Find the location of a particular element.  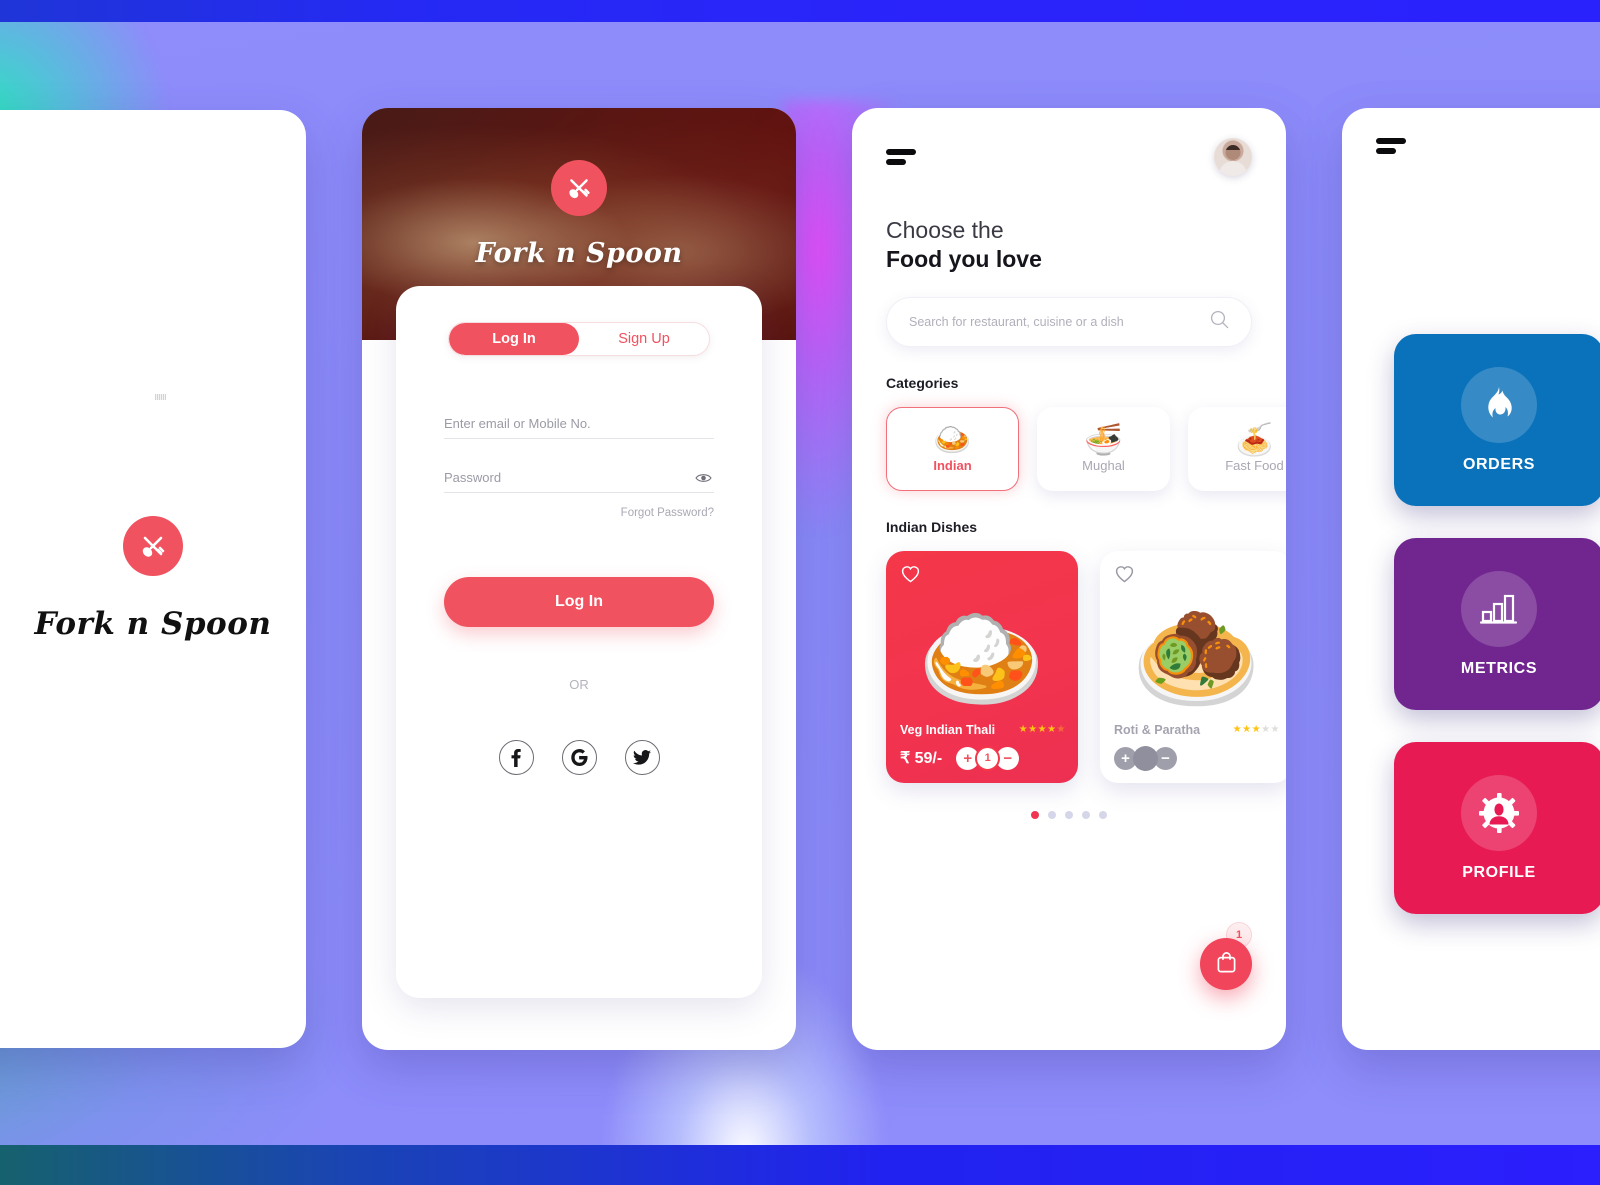

login-brand-name: Fork n Spoon is located at coordinates (579, 253).